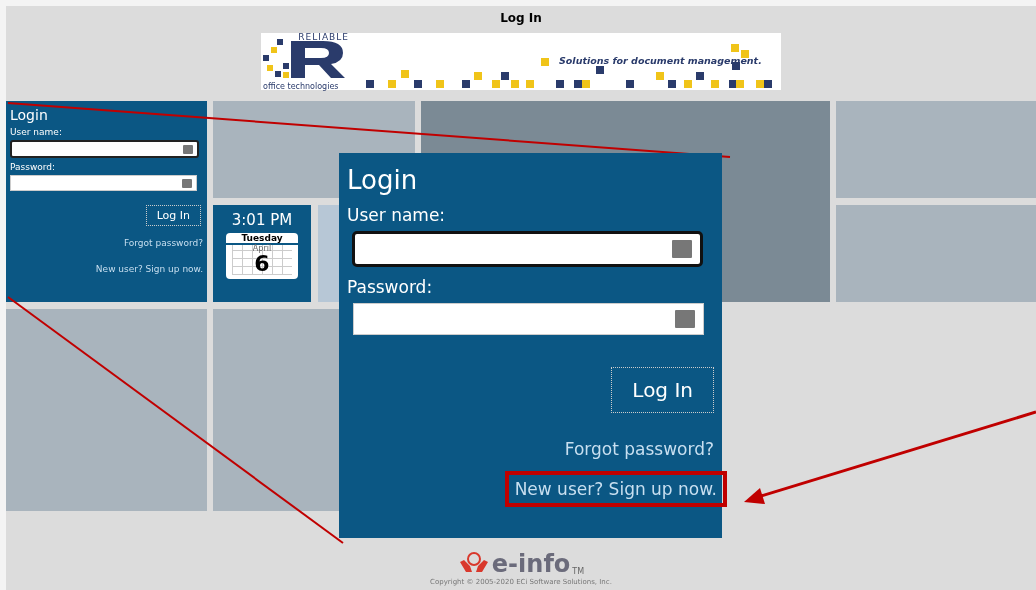  I want to click on calendar-date: 6, so click(262, 264).